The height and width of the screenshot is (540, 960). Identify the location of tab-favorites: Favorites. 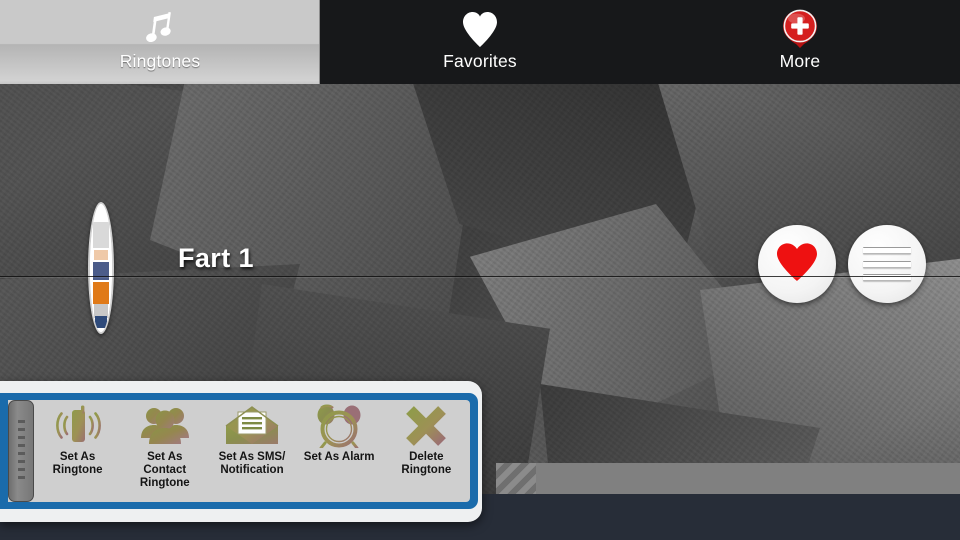
(480, 42).